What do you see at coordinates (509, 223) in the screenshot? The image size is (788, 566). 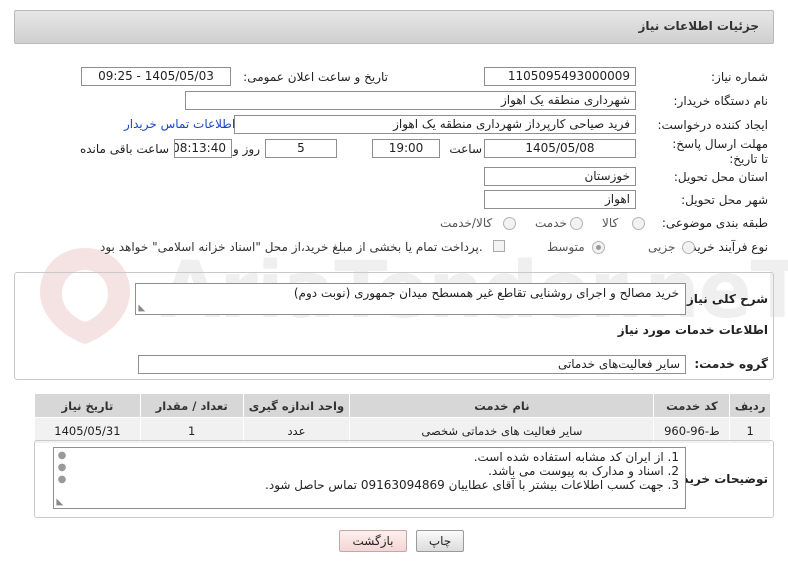 I see `category-goods-service-radio` at bounding box center [509, 223].